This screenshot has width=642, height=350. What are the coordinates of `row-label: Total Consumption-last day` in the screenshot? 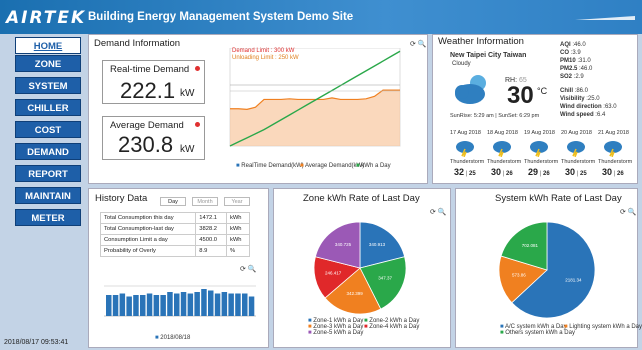 It's located at (148, 229).